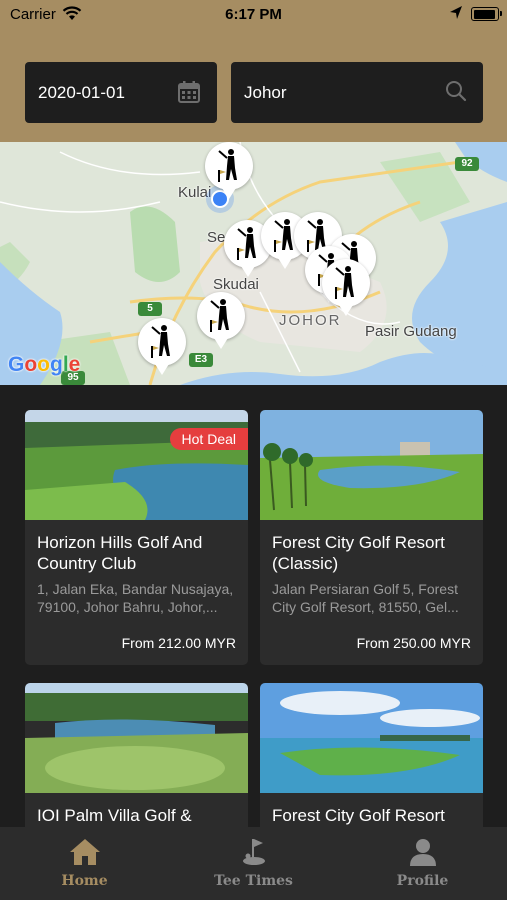 Image resolution: width=507 pixels, height=900 pixels. What do you see at coordinates (195, 192) in the screenshot?
I see `map-label-kulai: Kulai` at bounding box center [195, 192].